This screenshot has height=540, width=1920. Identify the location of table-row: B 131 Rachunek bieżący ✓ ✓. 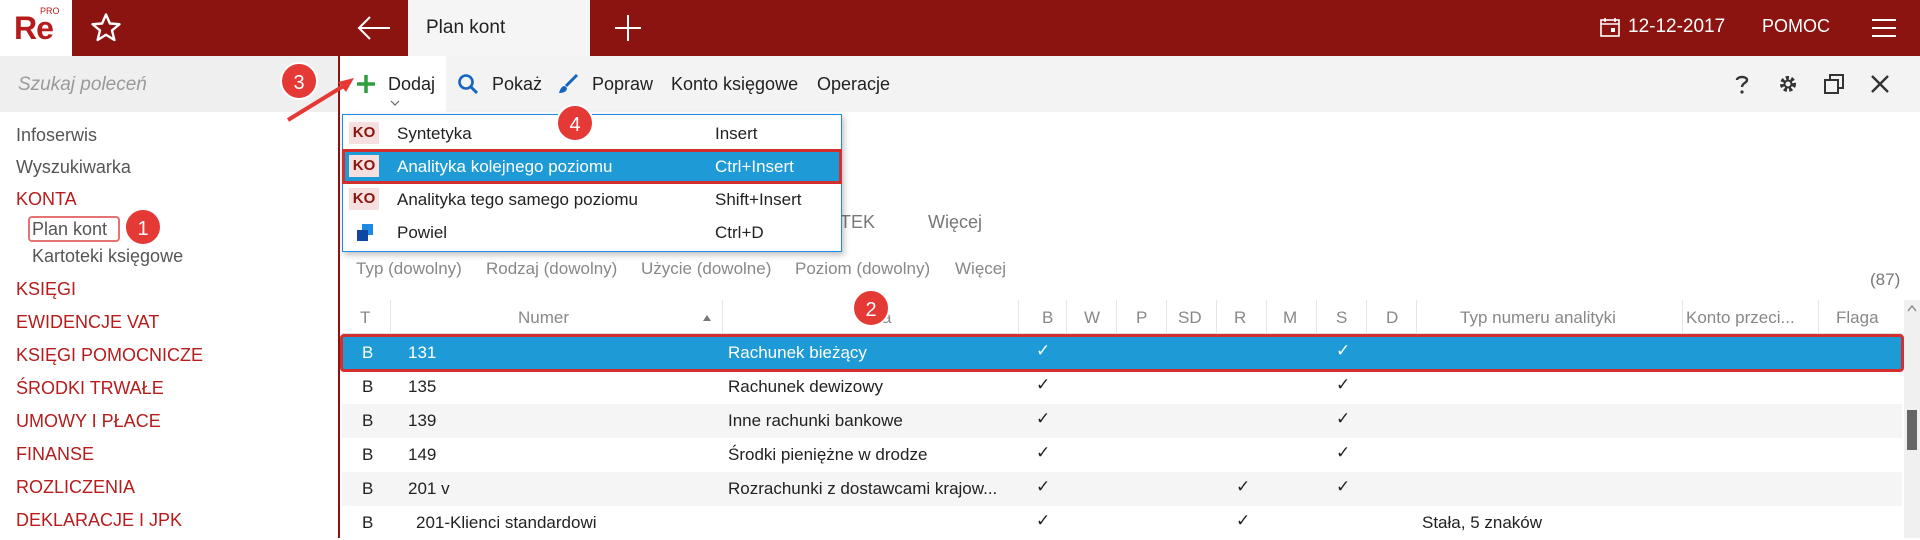
(1122, 353).